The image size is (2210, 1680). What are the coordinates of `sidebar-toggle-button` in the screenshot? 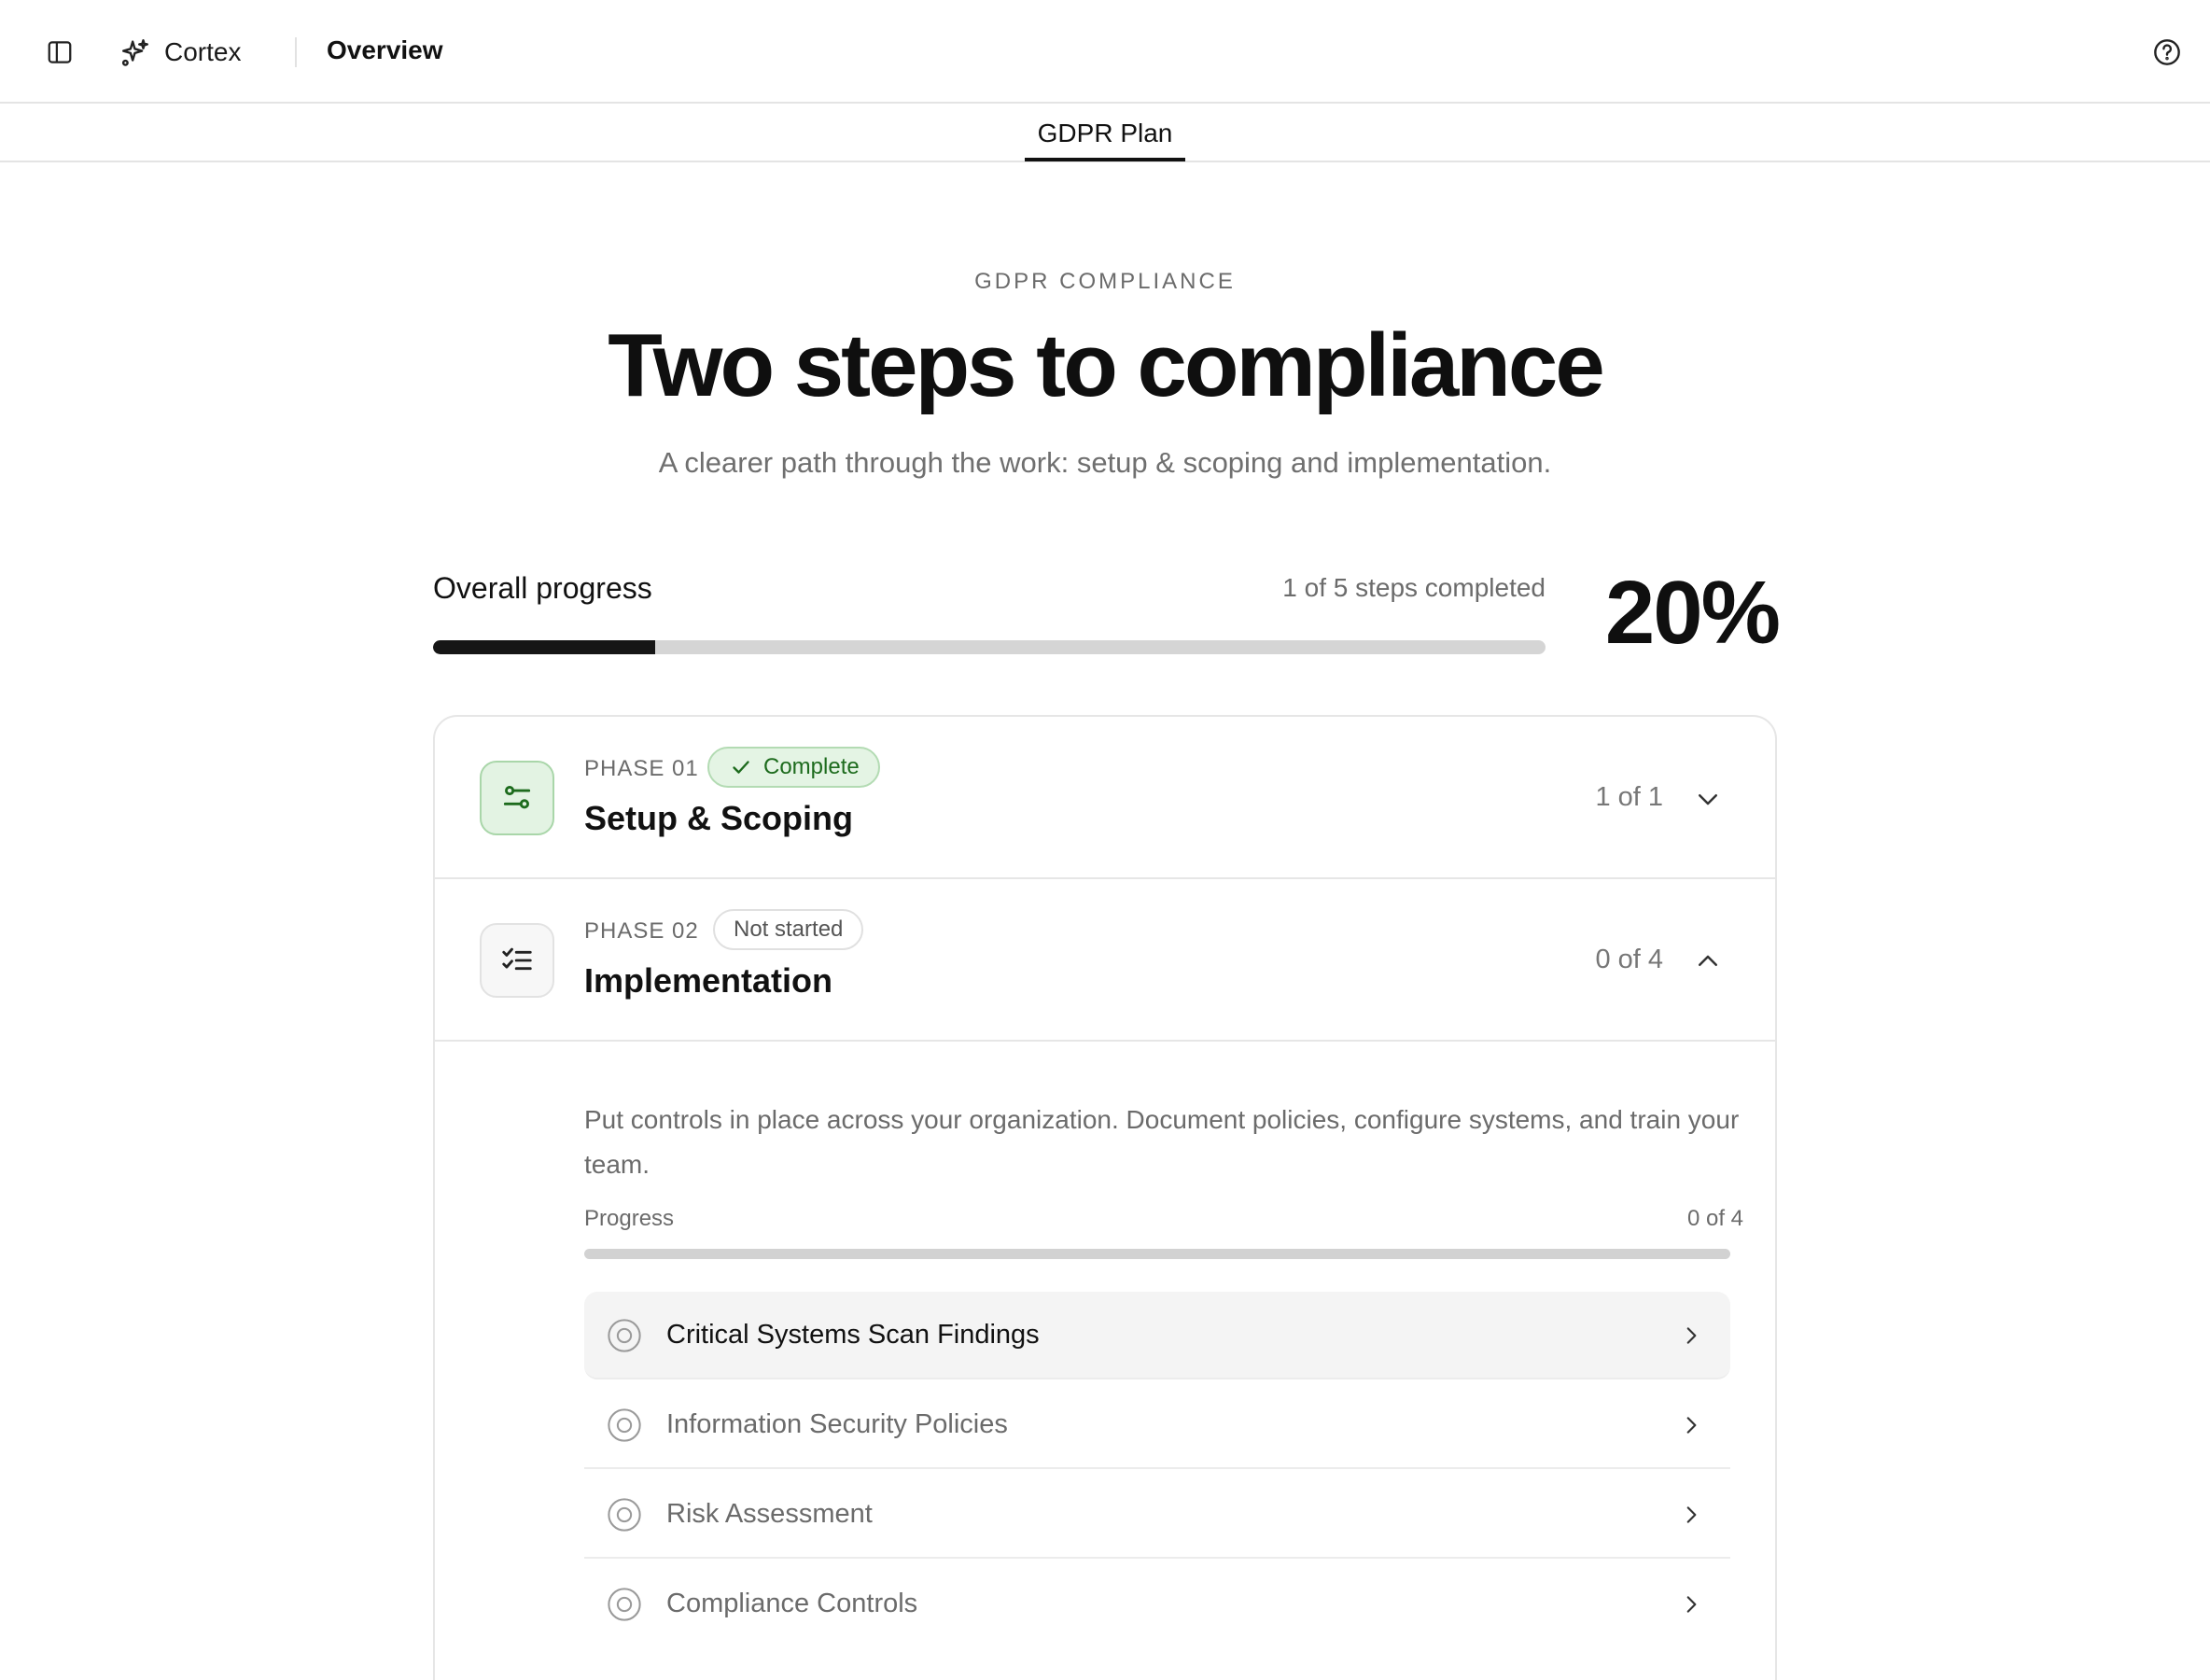 It's located at (60, 52).